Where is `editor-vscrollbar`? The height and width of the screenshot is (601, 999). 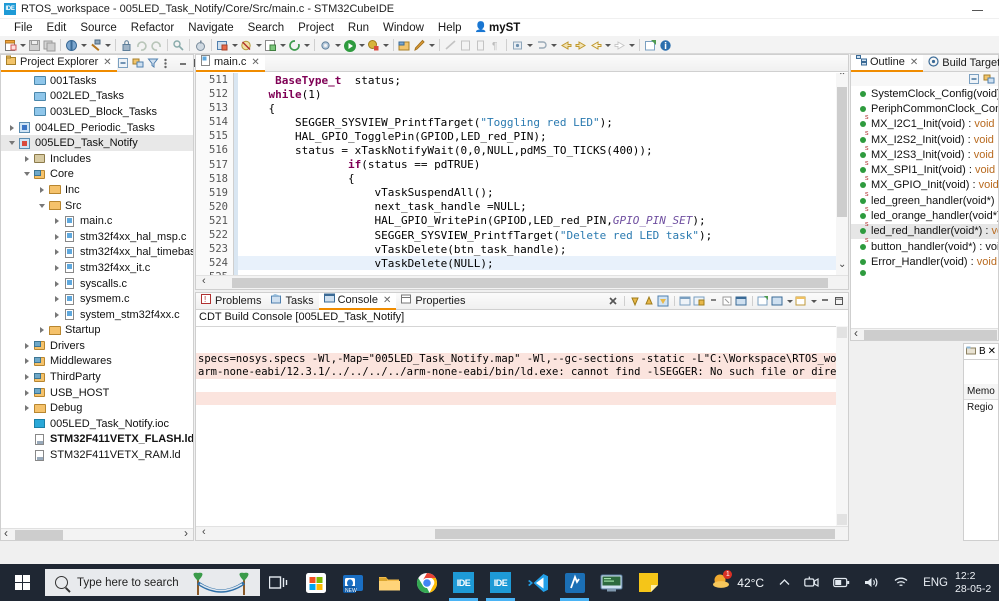
editor-vscrollbar is located at coordinates (842, 174).